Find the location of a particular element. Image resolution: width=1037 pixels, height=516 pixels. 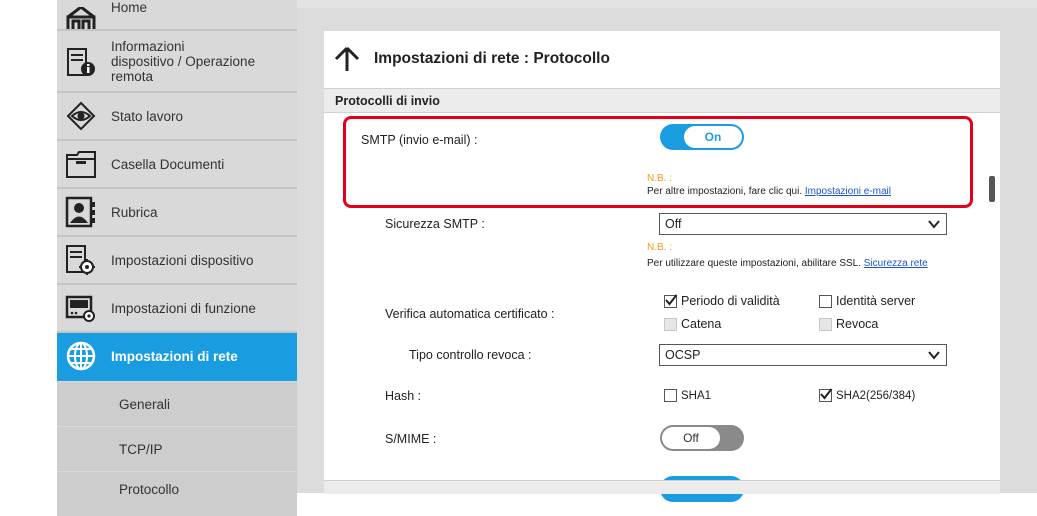

sidebar-subitem-label: Protocollo is located at coordinates (149, 489).